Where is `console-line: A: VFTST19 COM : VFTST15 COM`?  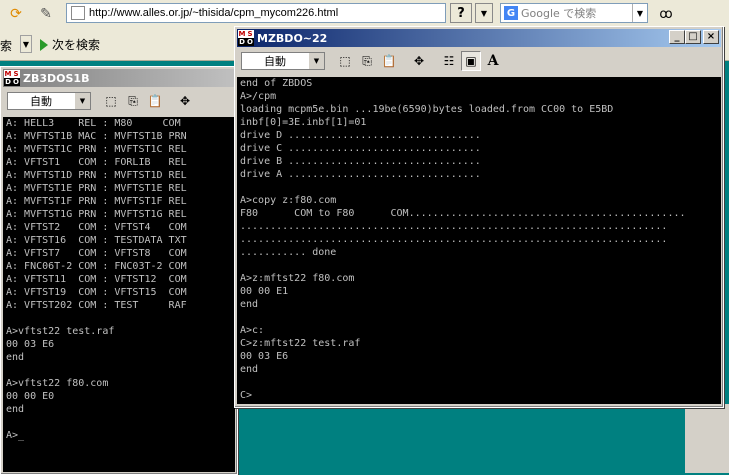 console-line: A: VFTST19 COM : VFTST15 COM is located at coordinates (96, 292).